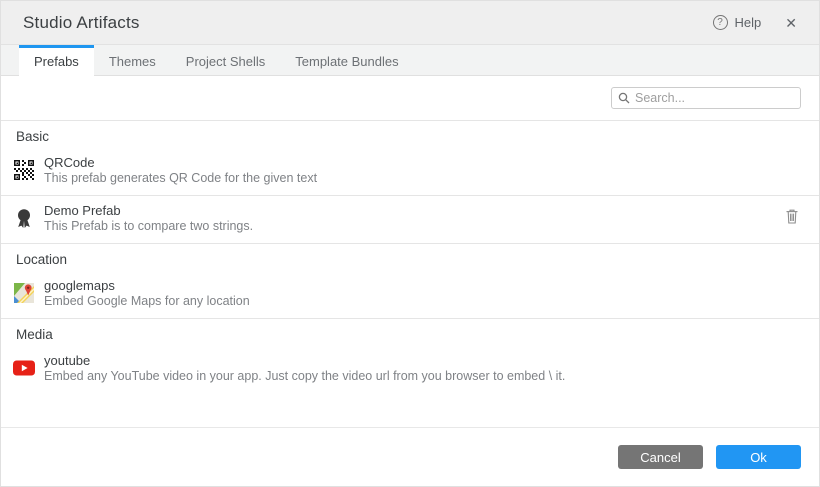  What do you see at coordinates (410, 98) in the screenshot?
I see `search-row` at bounding box center [410, 98].